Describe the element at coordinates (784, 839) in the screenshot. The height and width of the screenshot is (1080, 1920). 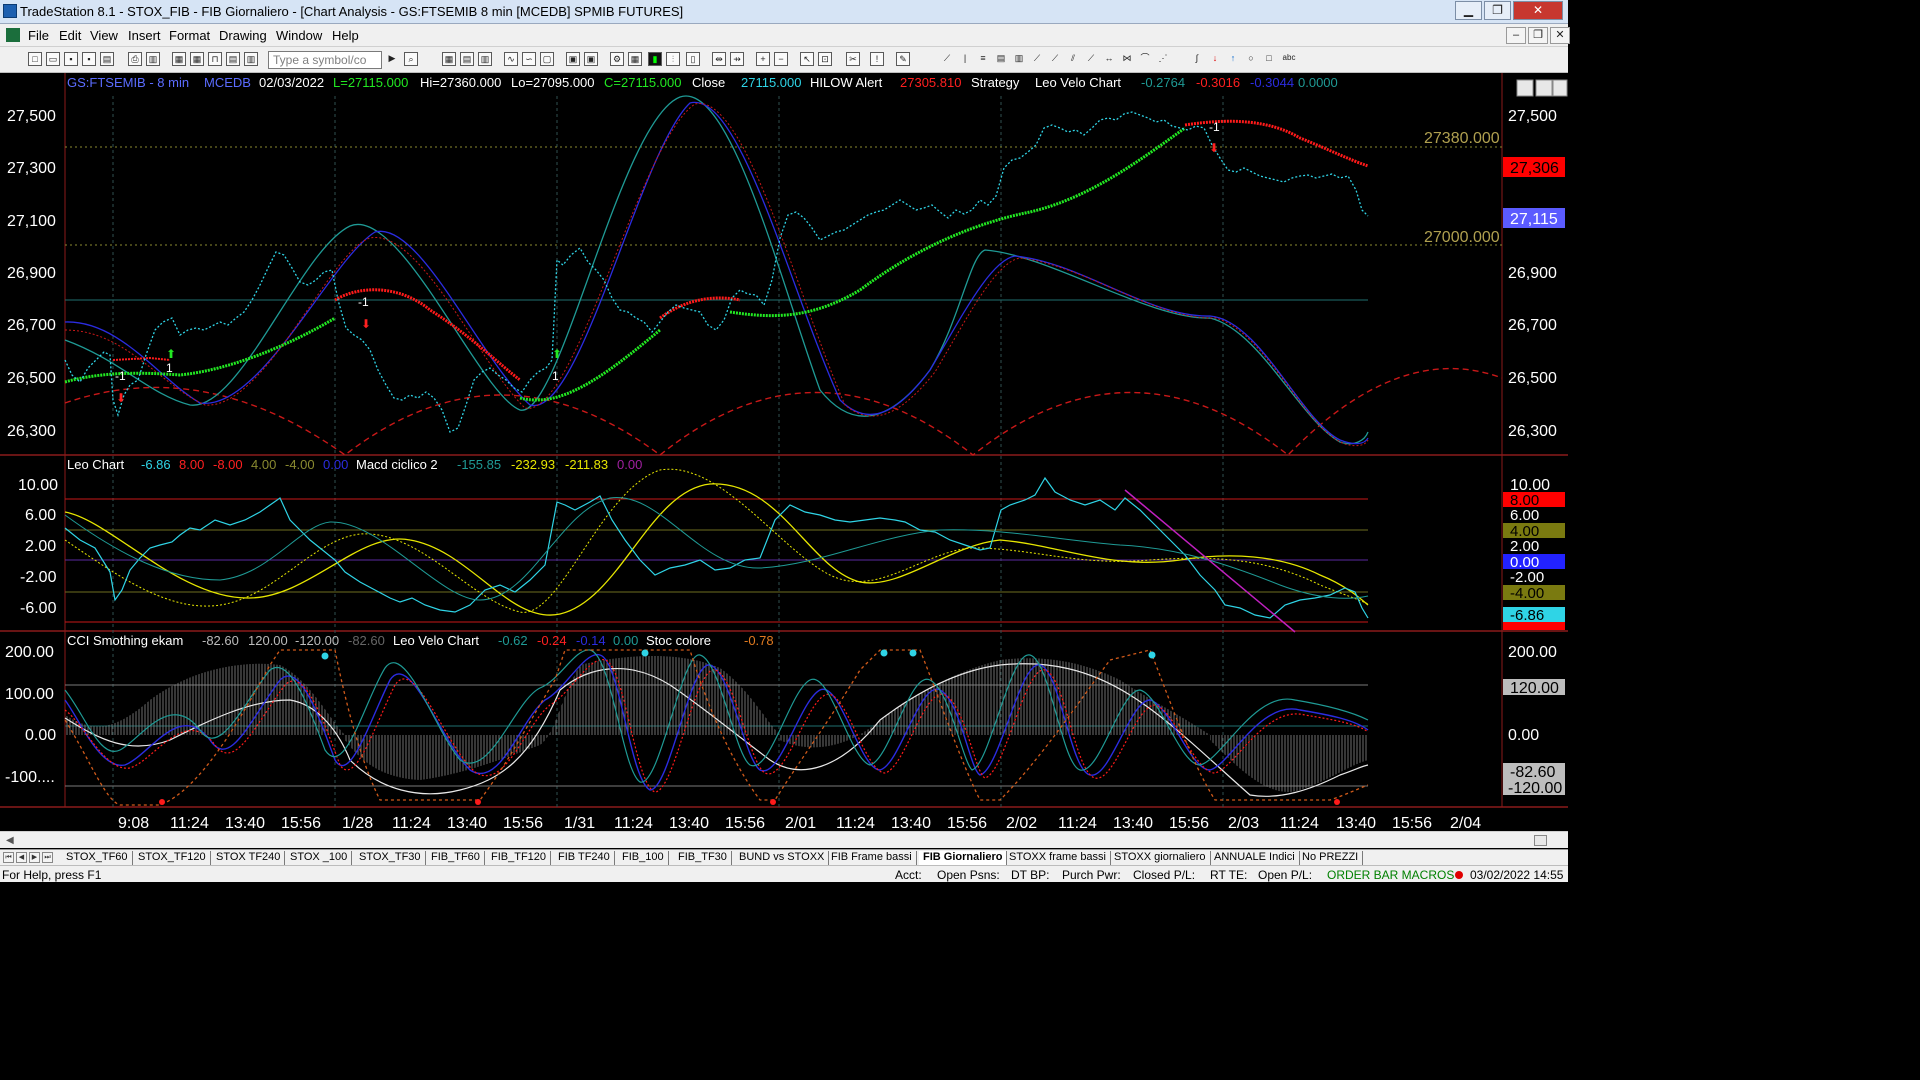
I see `horizontal-scrollbar: ◀` at that location.